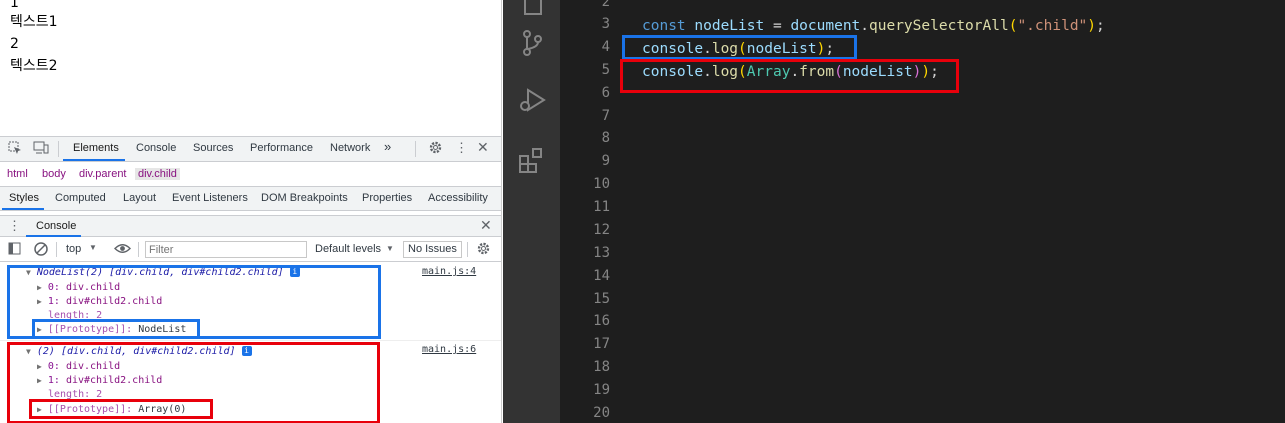  What do you see at coordinates (449, 271) in the screenshot?
I see `source-link: main.js:4` at bounding box center [449, 271].